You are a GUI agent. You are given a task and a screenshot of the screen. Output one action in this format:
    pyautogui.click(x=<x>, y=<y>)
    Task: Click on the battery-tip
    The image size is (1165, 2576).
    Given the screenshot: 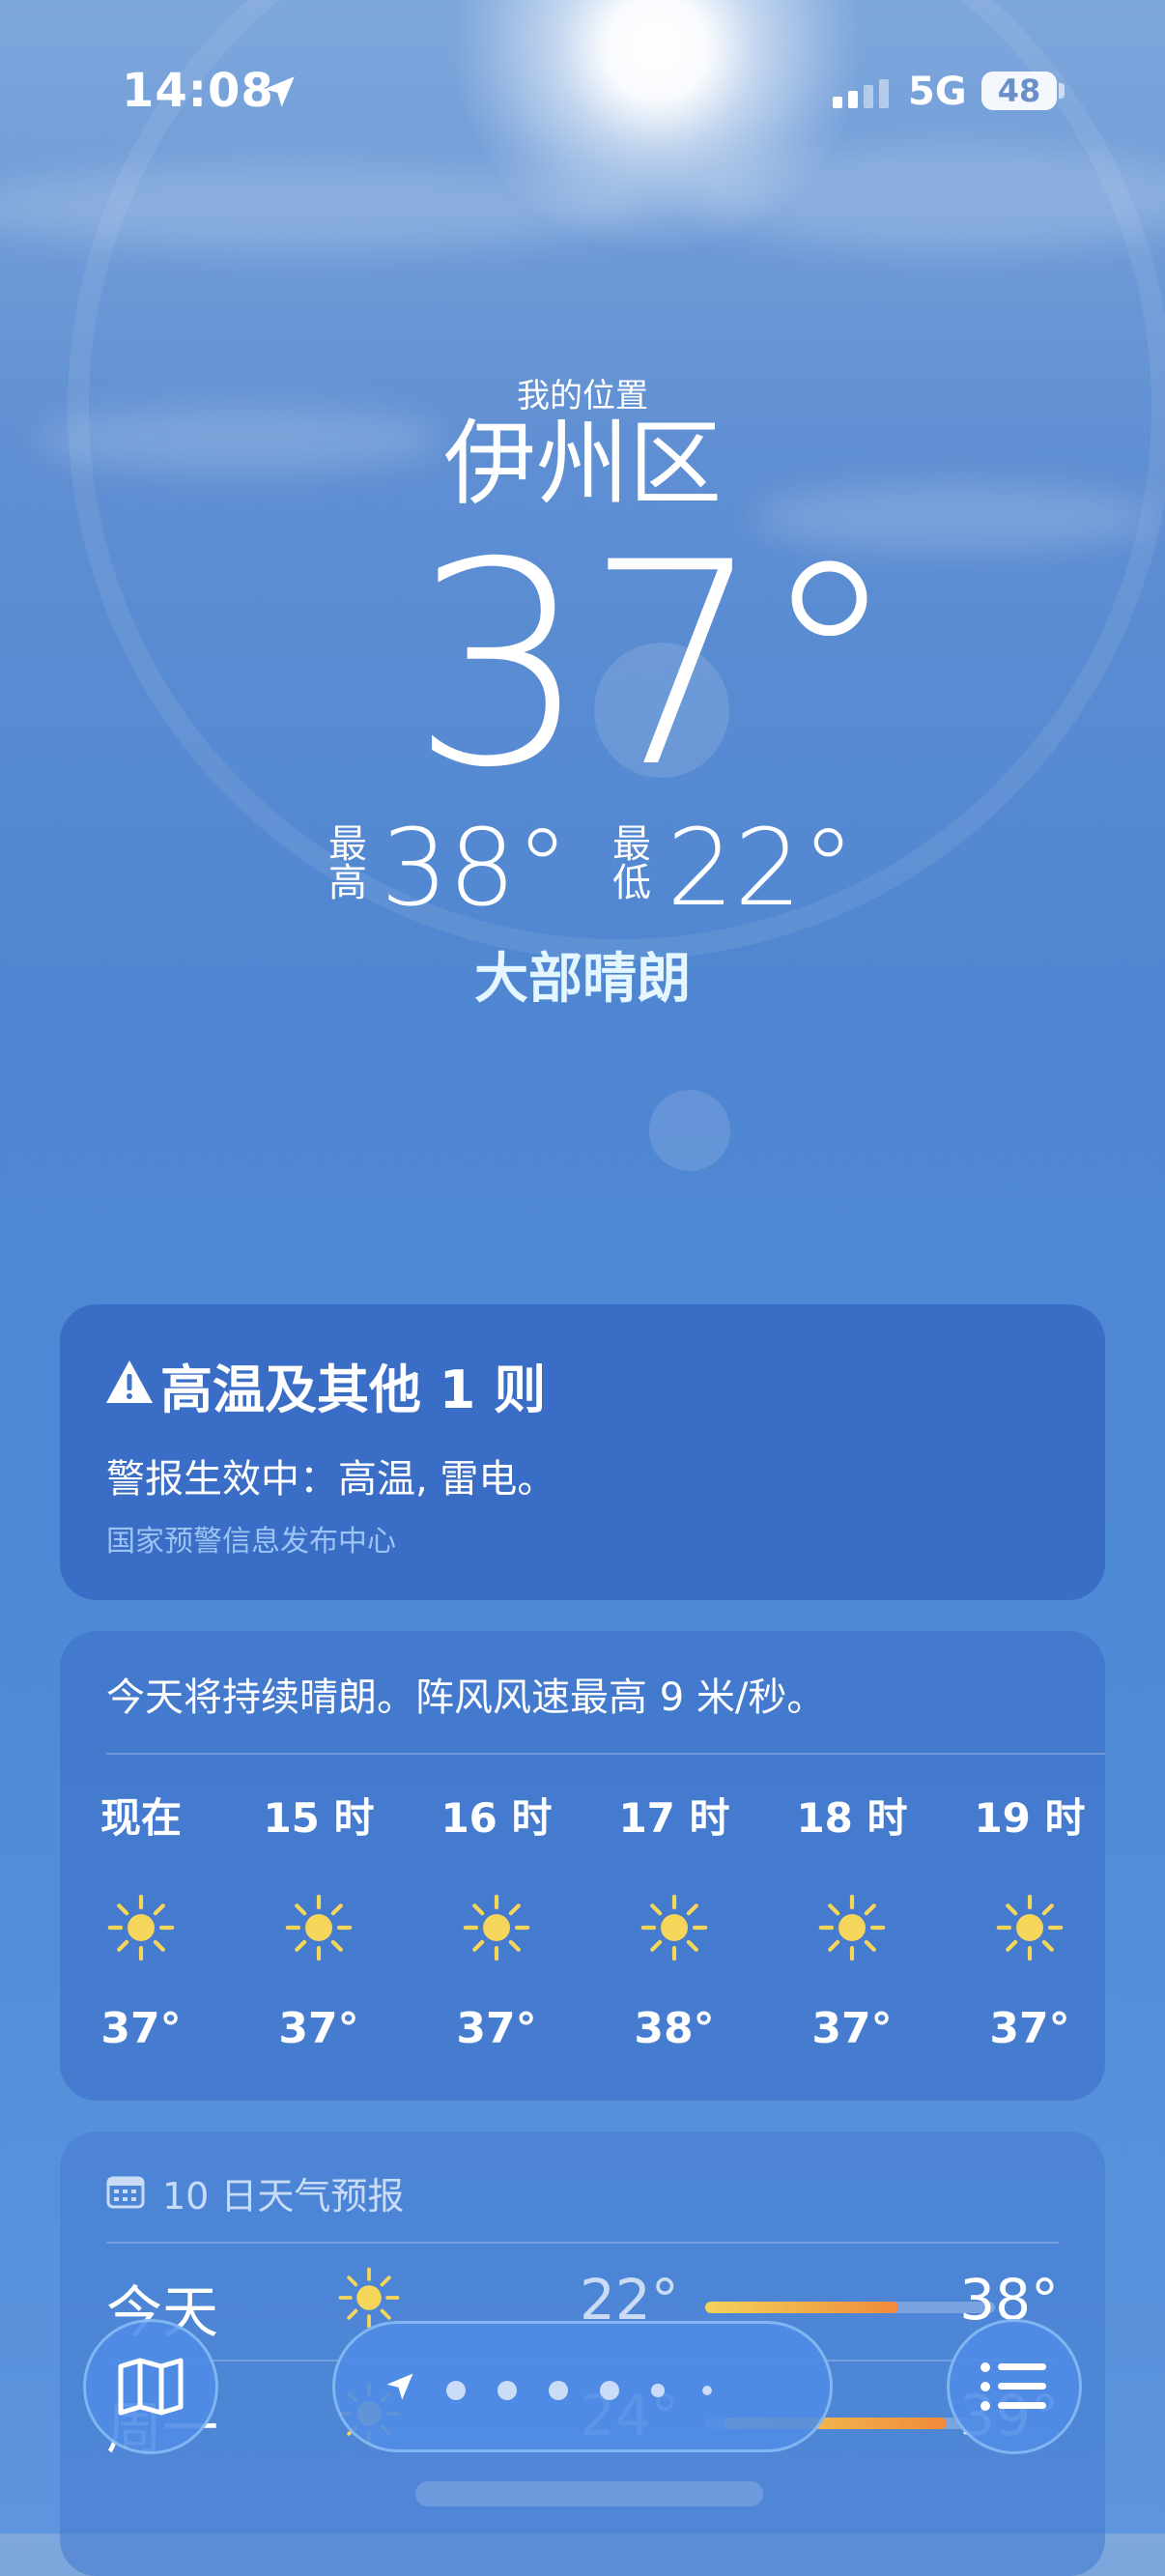 What is the action you would take?
    pyautogui.click(x=1062, y=91)
    